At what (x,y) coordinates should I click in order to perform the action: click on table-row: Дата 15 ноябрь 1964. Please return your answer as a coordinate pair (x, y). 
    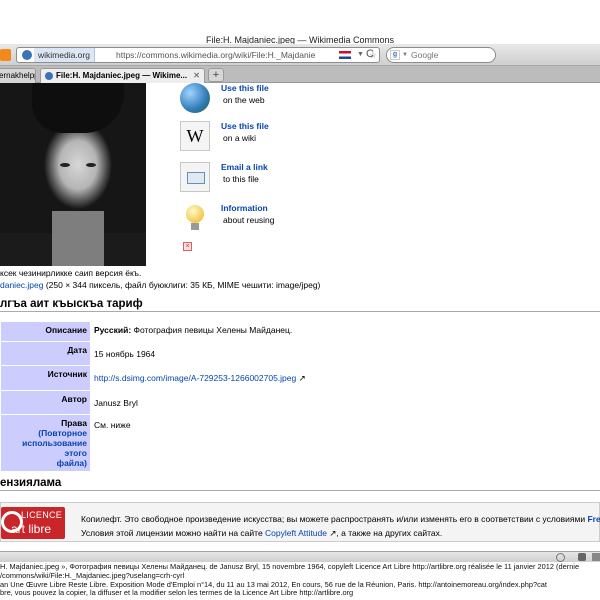
    Looking at the image, I should click on (300, 353).